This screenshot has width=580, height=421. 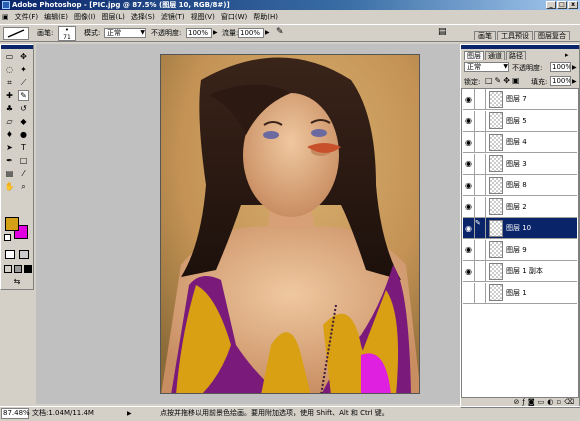 What do you see at coordinates (9, 173) in the screenshot?
I see `notes-tool-icon: ▤` at bounding box center [9, 173].